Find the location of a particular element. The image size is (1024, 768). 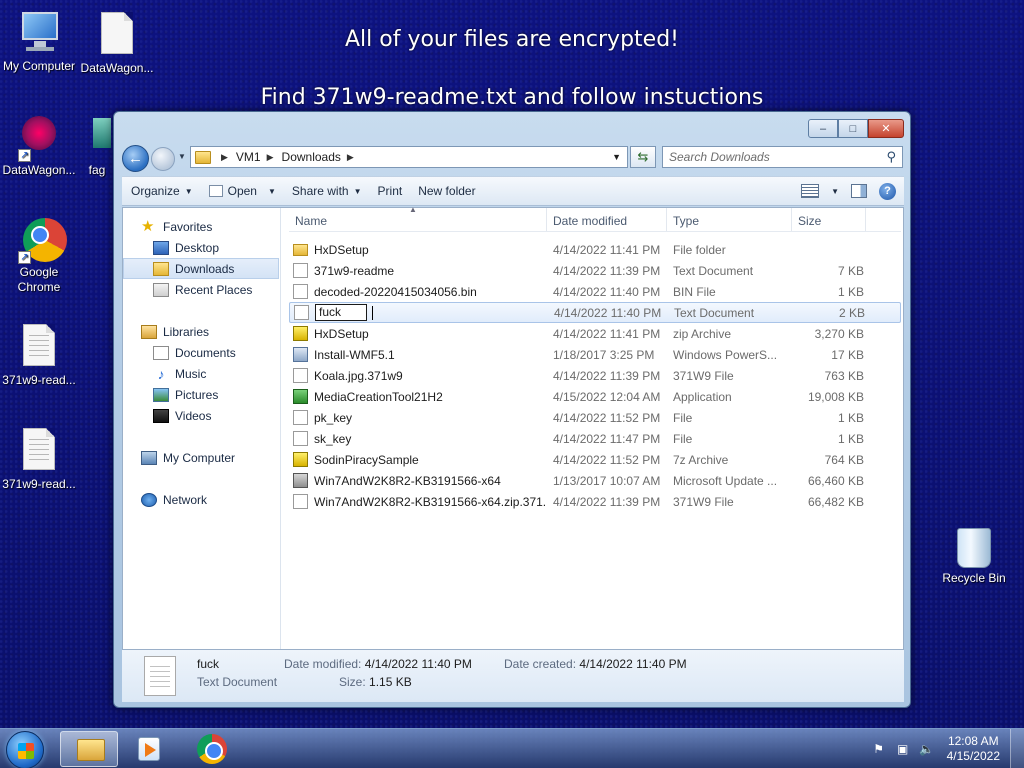

clock: 12:08 AM 4/15/2022 is located at coordinates (973, 749).